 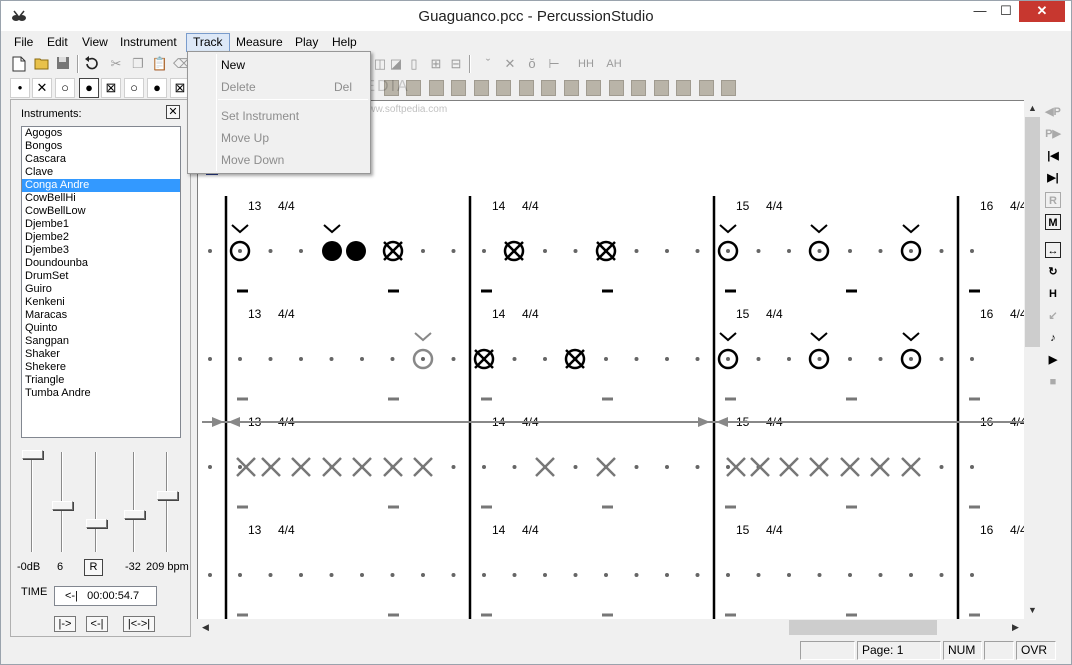 What do you see at coordinates (260, 116) in the screenshot?
I see `menu-item-set-instrument: Set Instrument` at bounding box center [260, 116].